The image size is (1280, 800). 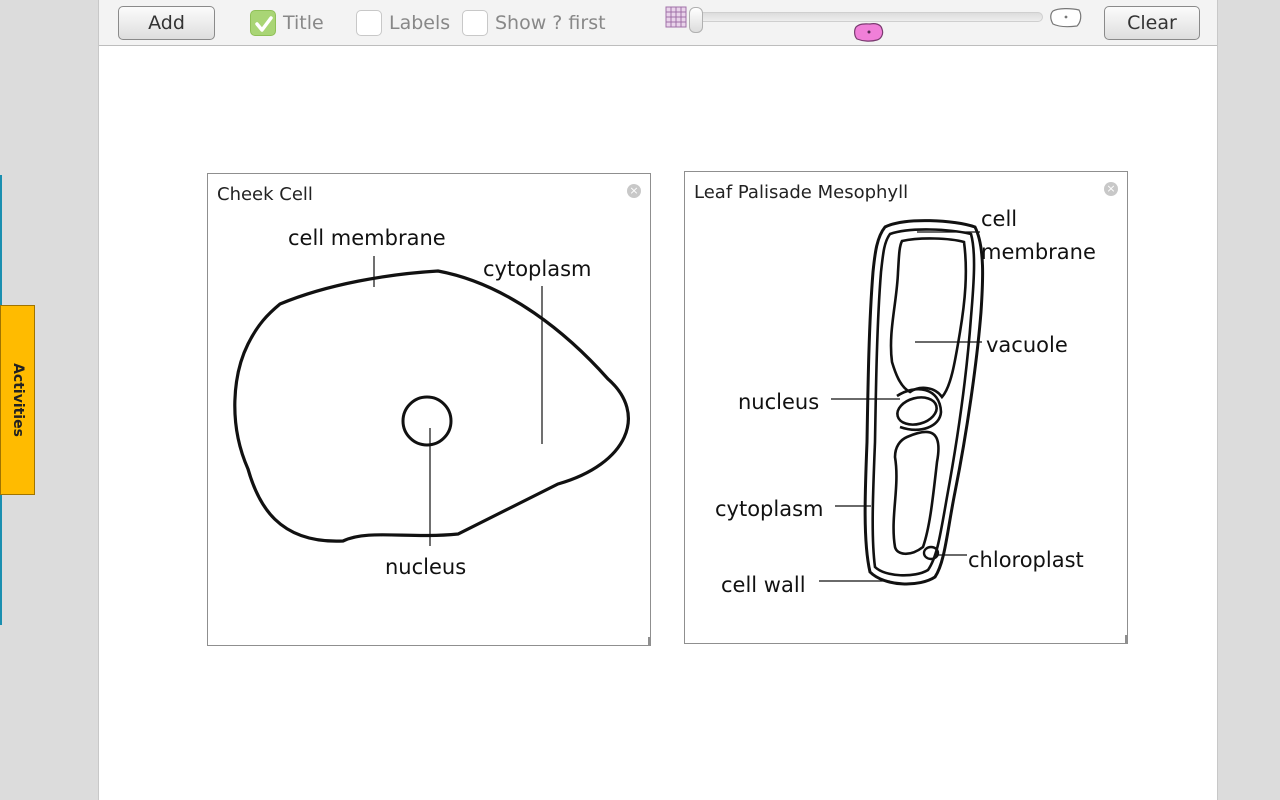 I want to click on label-chloroplast: chloroplast, so click(x=1026, y=560).